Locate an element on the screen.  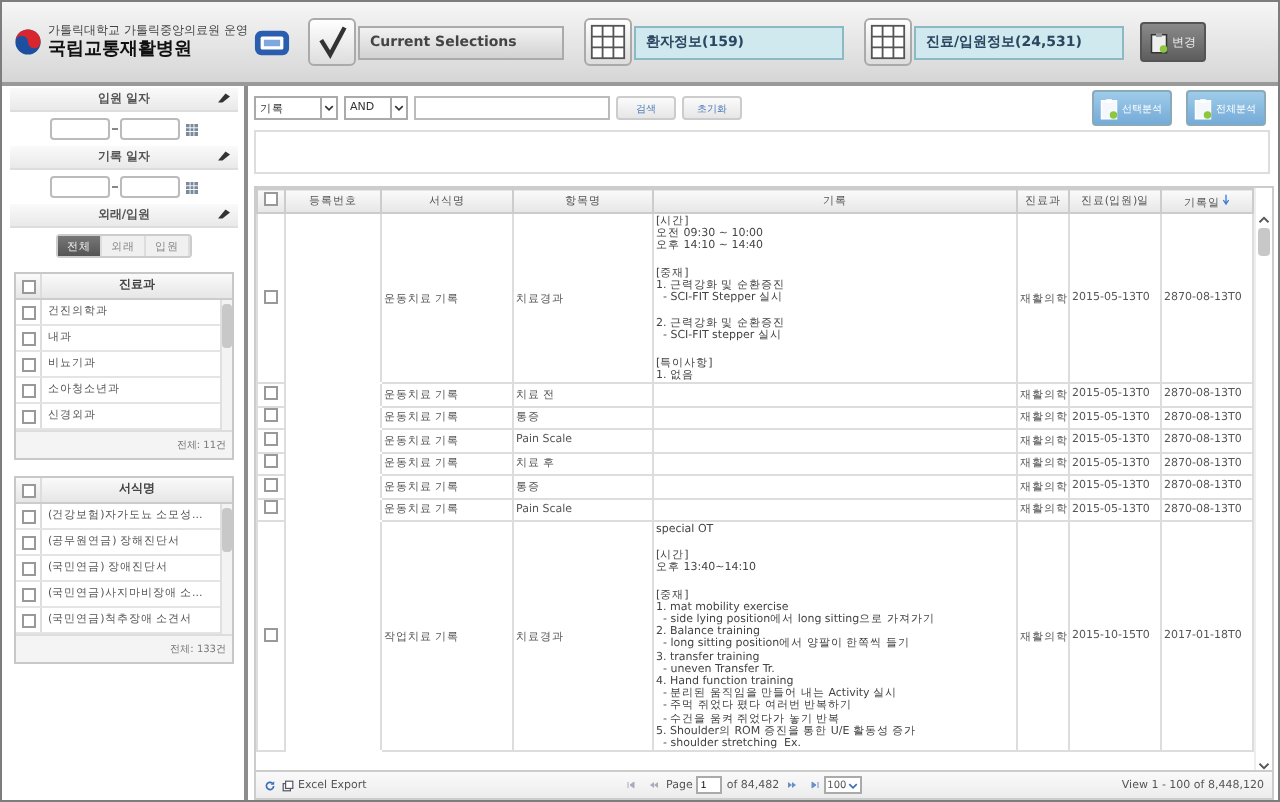
scroll-down-icon is located at coordinates (1264, 766).